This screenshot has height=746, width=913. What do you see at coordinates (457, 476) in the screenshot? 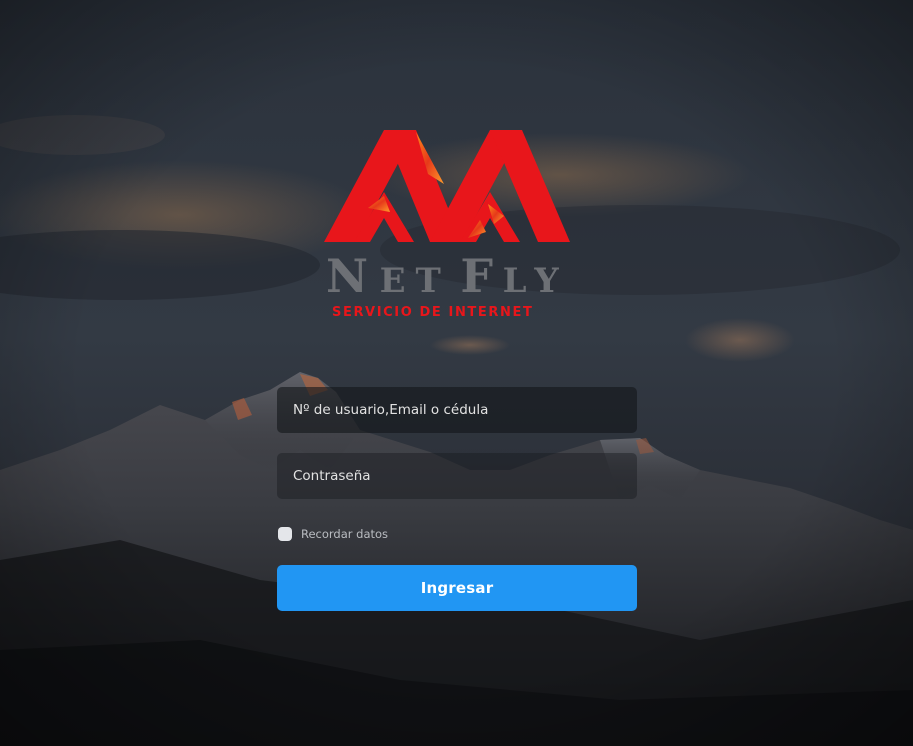
I see `password-input` at bounding box center [457, 476].